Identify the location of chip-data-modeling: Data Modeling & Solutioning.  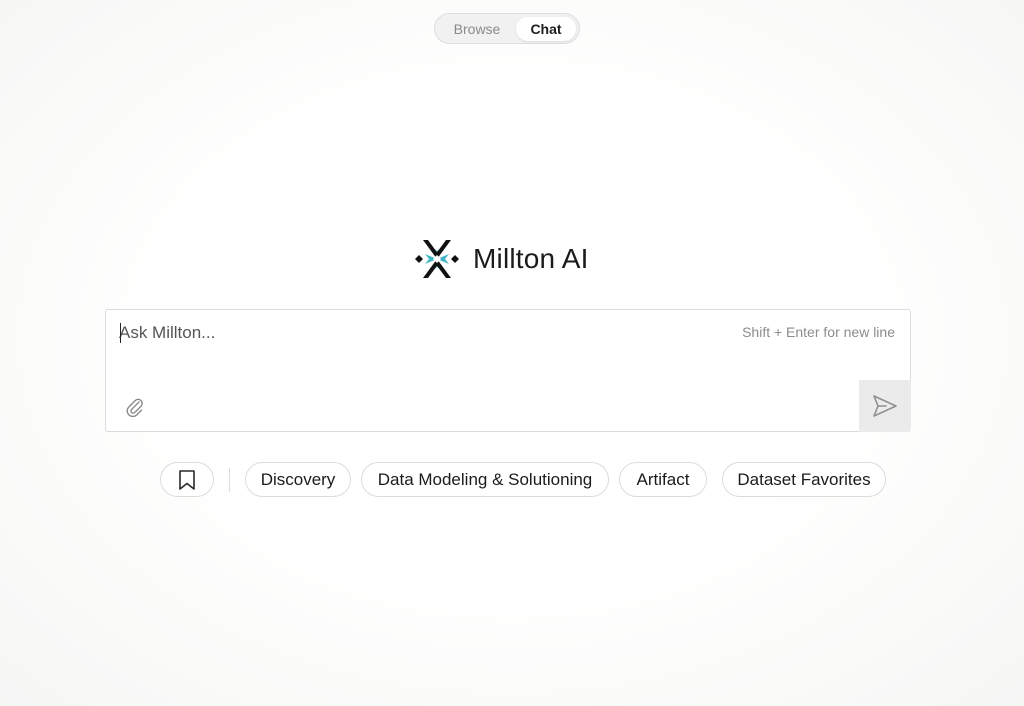
(485, 479).